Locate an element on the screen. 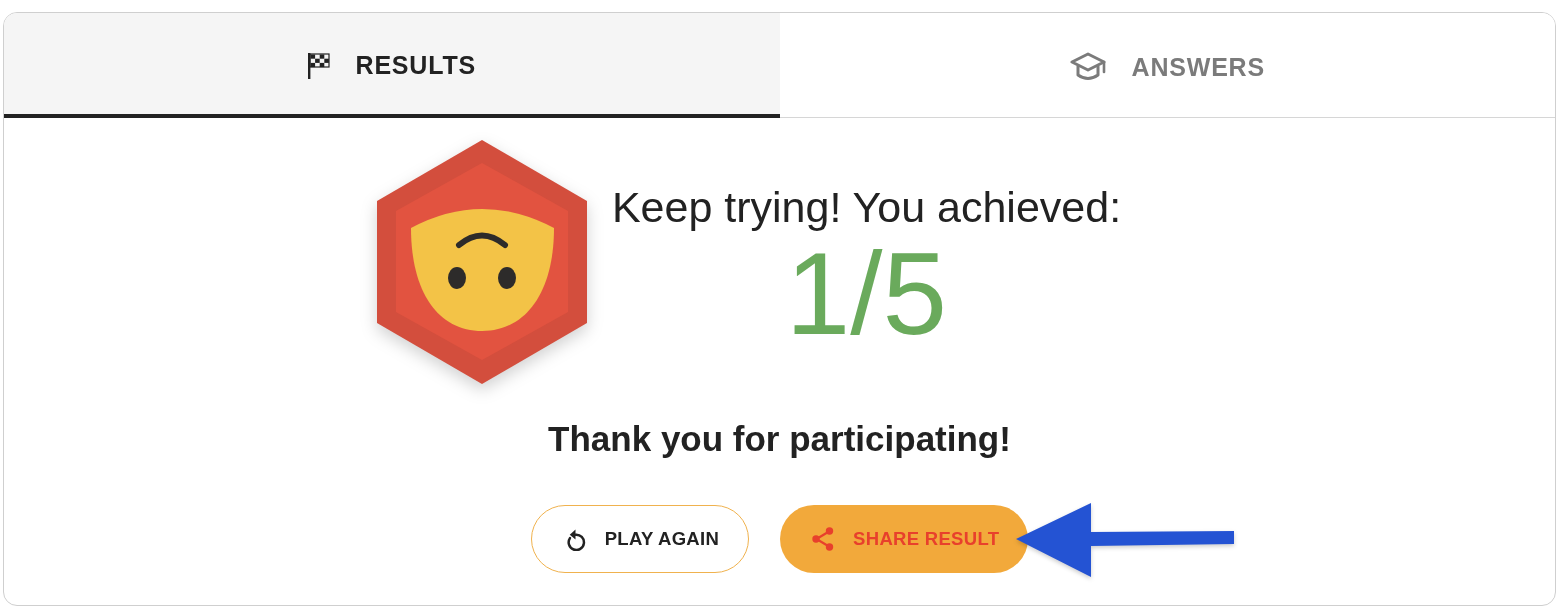 This screenshot has height=616, width=1566. tab: RESULTS is located at coordinates (392, 65).